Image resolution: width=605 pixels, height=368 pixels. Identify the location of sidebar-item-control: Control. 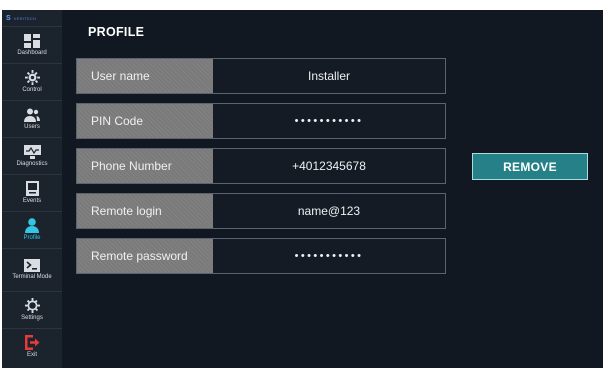
(32, 82).